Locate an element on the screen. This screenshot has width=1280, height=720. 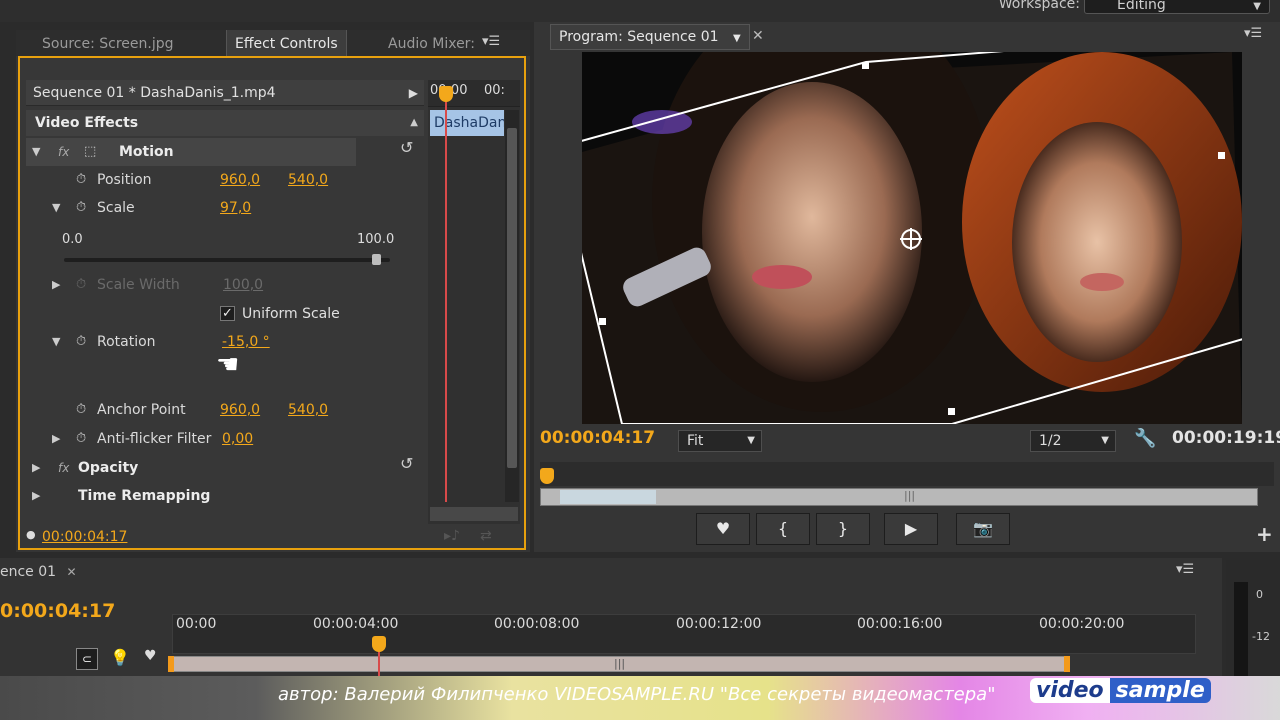
loop-icon: ⇄ is located at coordinates (486, 536).